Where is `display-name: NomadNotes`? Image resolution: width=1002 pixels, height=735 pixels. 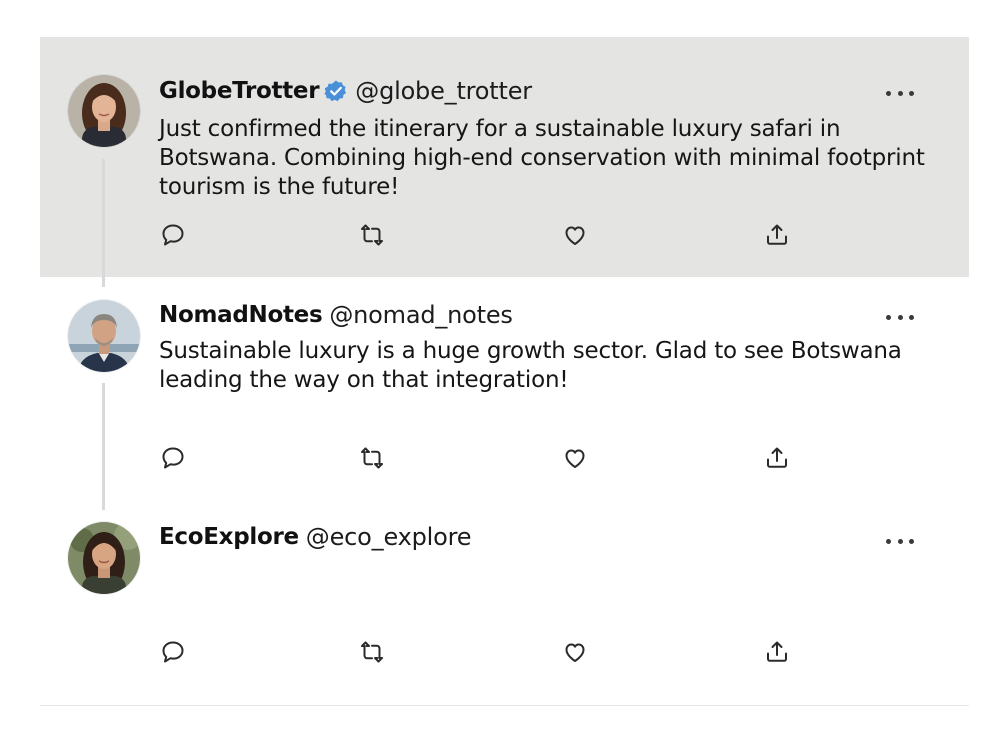
display-name: NomadNotes is located at coordinates (241, 315).